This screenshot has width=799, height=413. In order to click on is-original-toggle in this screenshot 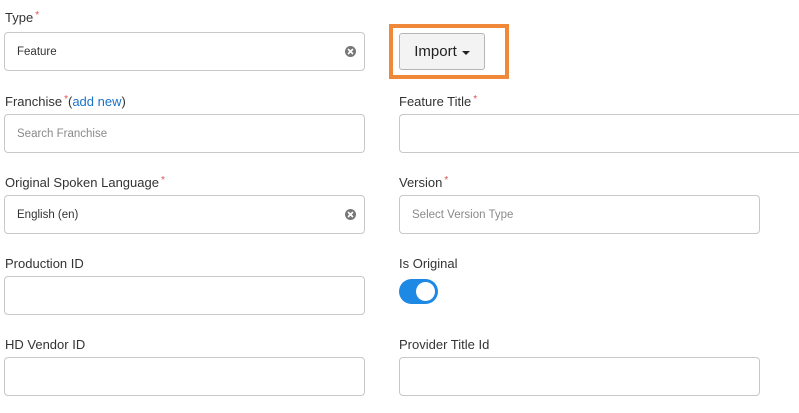, I will do `click(418, 291)`.